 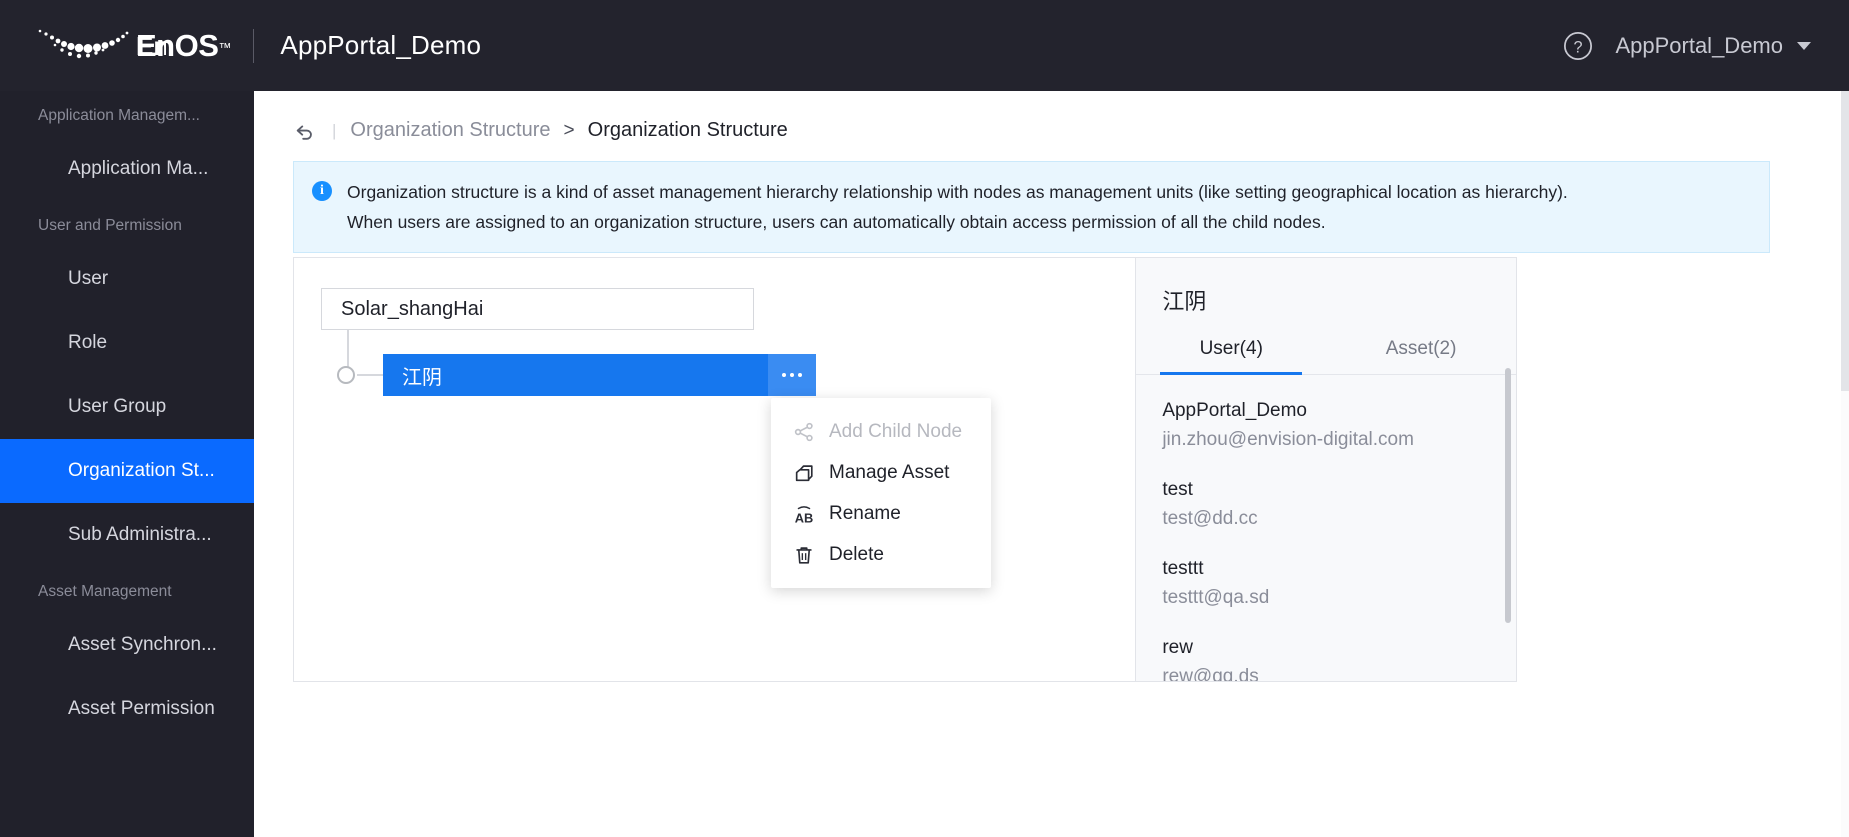 What do you see at coordinates (889, 472) in the screenshot?
I see `context-menu-item-label: Manage Asset` at bounding box center [889, 472].